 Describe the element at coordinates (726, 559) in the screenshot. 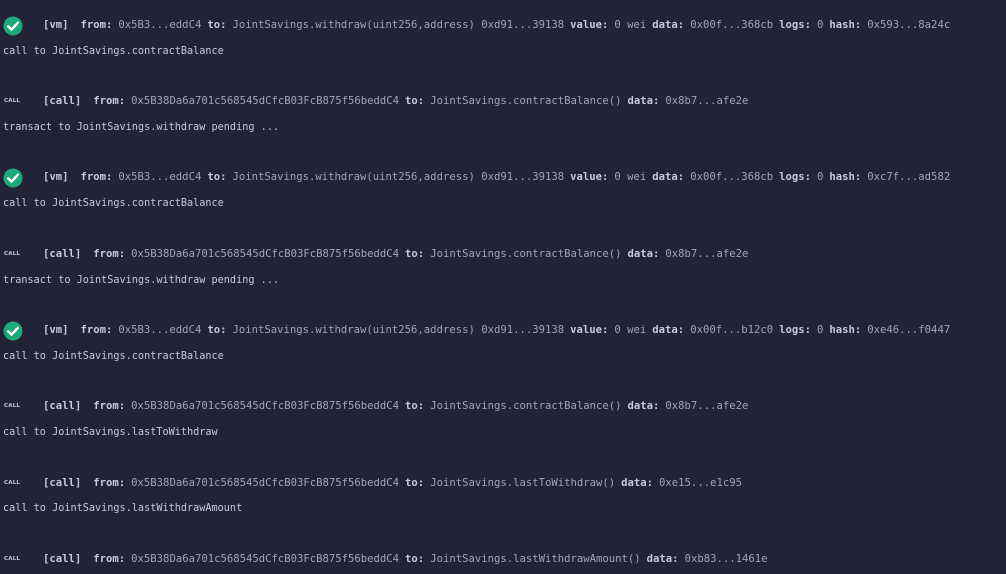

I see `data-value: 0xb83...1461e` at that location.